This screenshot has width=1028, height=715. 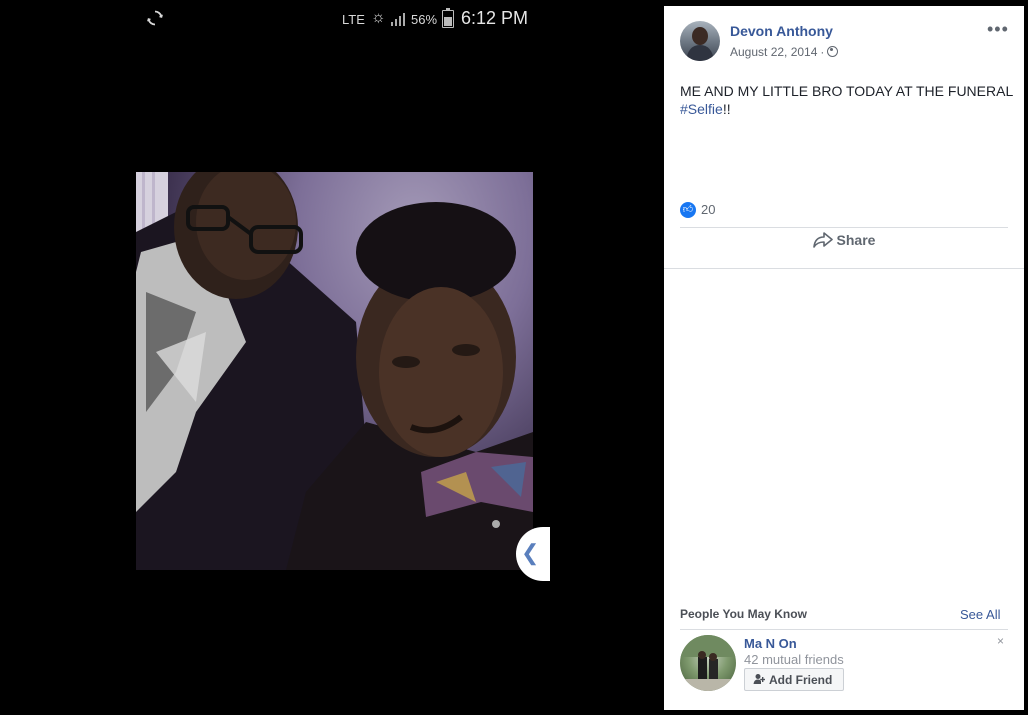 I want to click on see-all-link: See All, so click(x=980, y=614).